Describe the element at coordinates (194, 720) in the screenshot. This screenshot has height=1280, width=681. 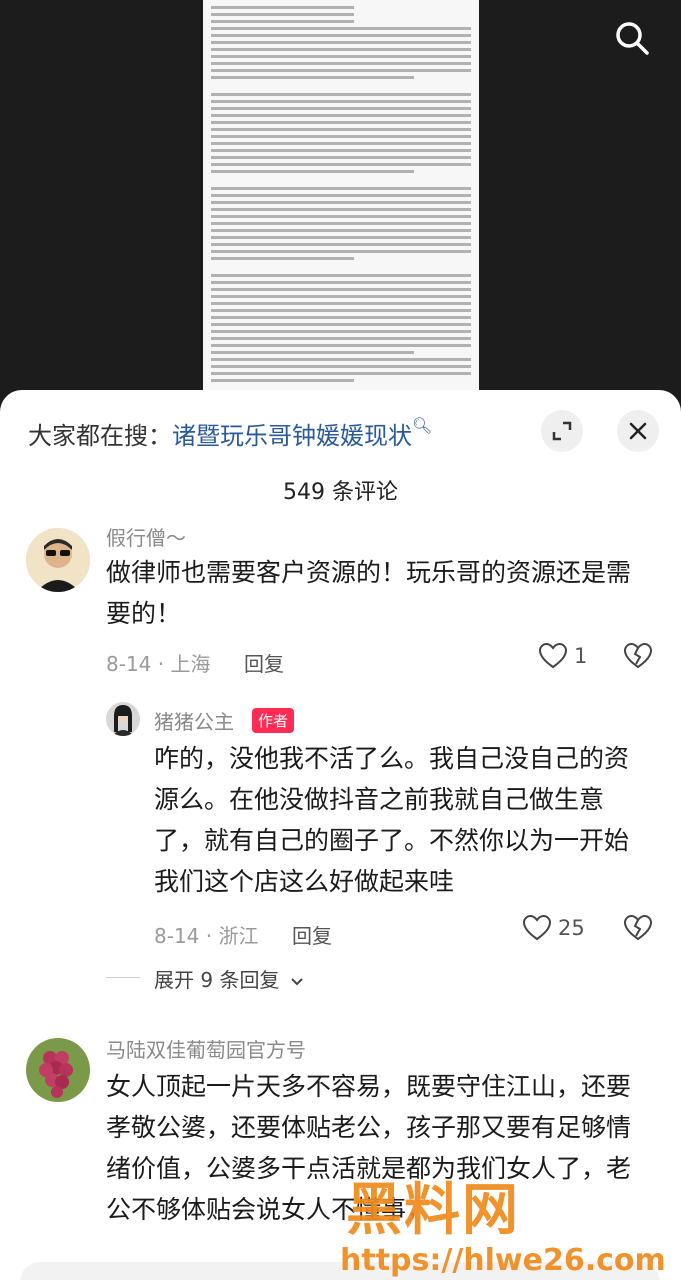
I see `reply-username: 猪猪公主` at that location.